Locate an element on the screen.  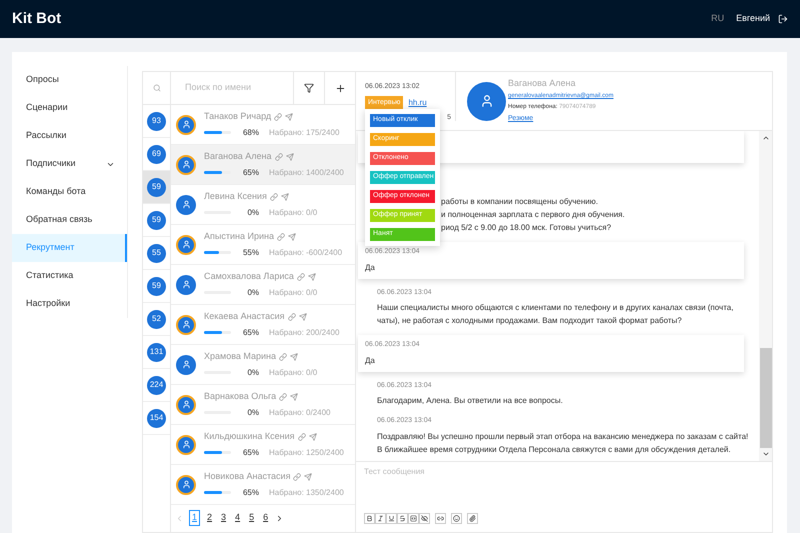
search-icon is located at coordinates (156, 88).